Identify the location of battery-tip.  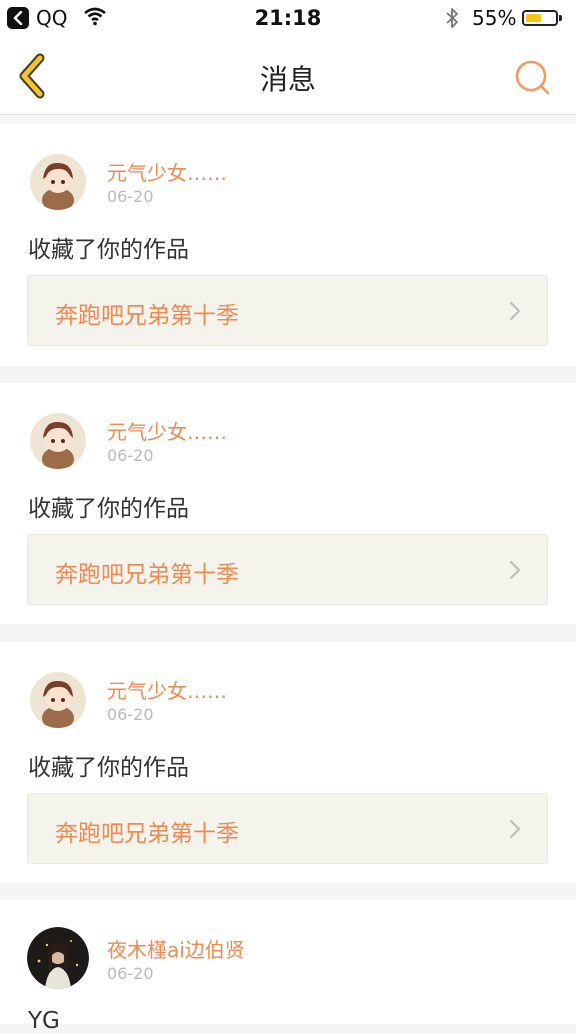
(560, 18).